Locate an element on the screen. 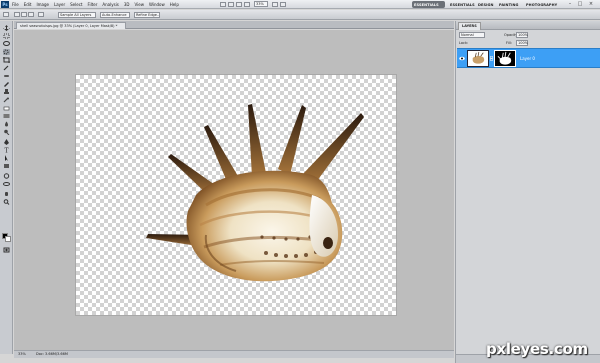 The image size is (600, 363). dodge-tool-icon is located at coordinates (6, 132).